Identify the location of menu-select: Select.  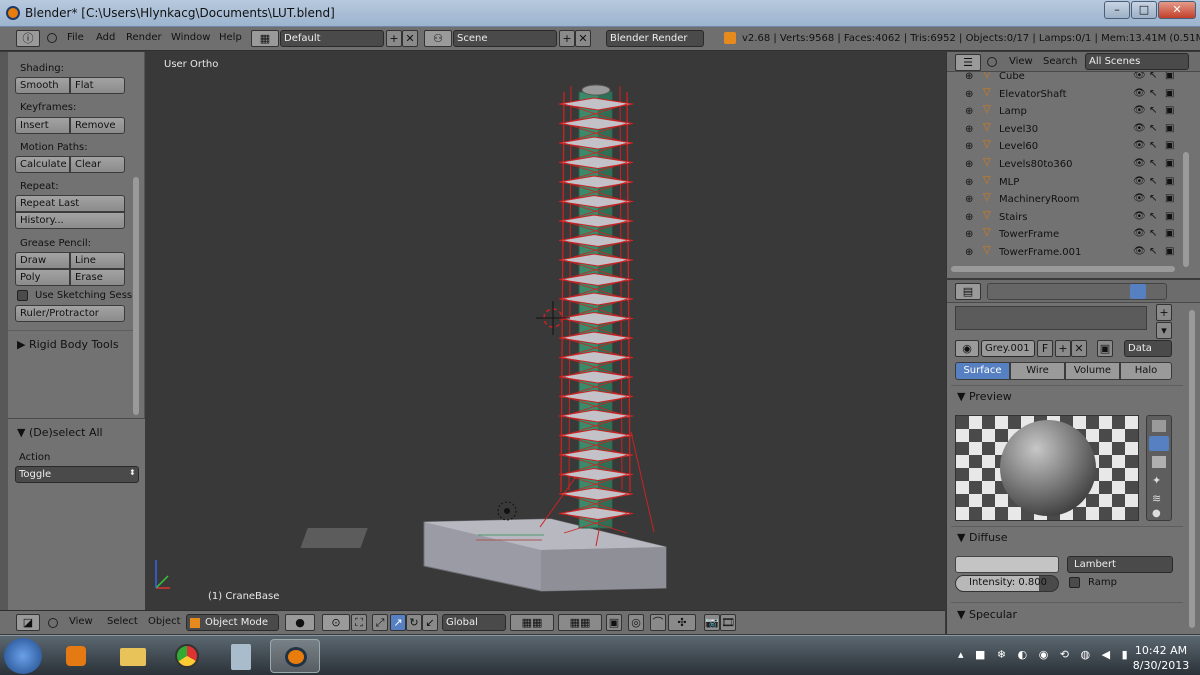
(122, 621).